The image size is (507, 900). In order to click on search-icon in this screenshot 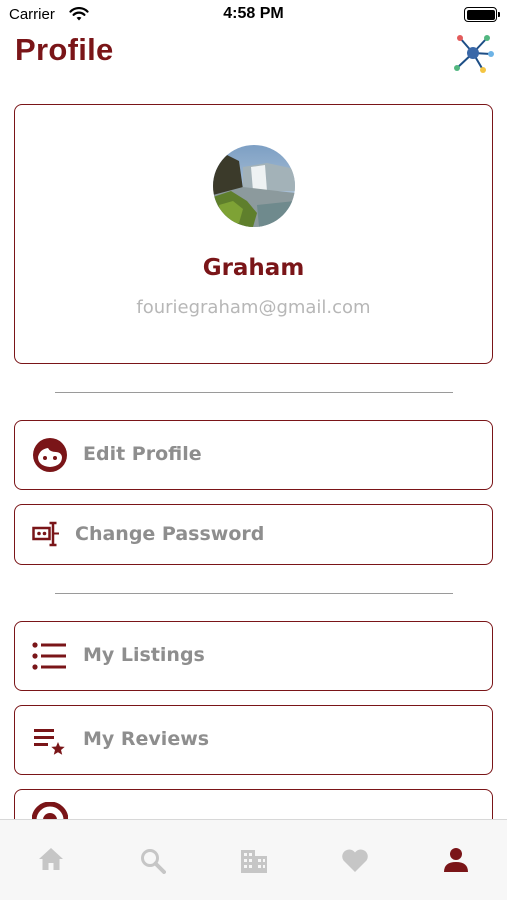, I will do `click(153, 861)`.